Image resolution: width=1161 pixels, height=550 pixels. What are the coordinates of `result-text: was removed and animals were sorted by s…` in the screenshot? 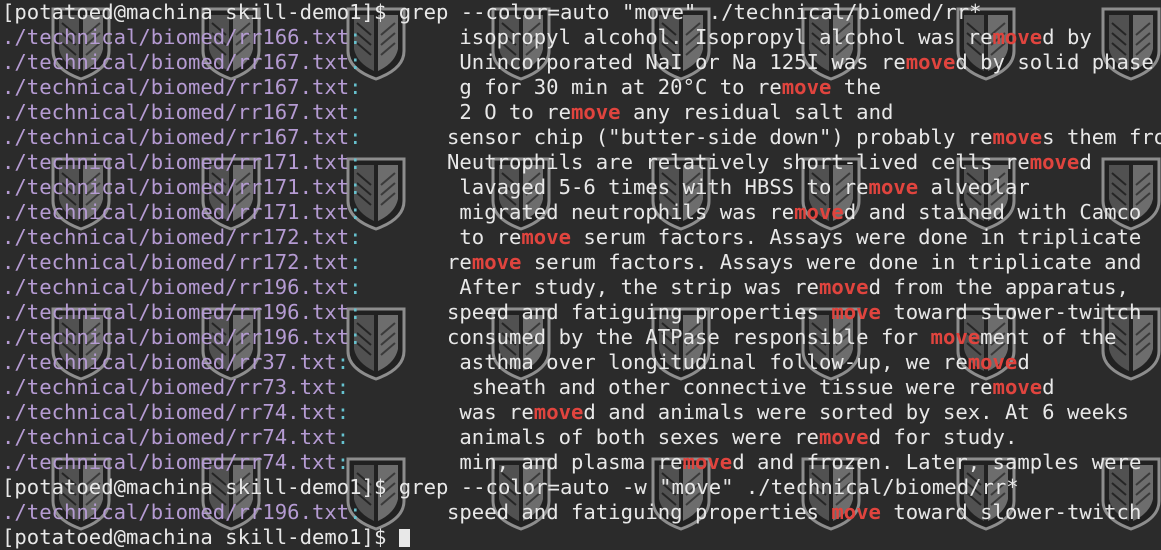 It's located at (794, 412).